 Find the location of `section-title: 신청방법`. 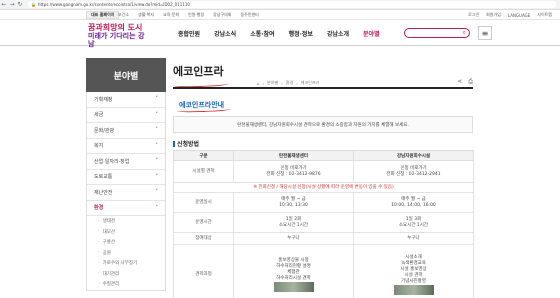

section-title: 신청방법 is located at coordinates (186, 143).